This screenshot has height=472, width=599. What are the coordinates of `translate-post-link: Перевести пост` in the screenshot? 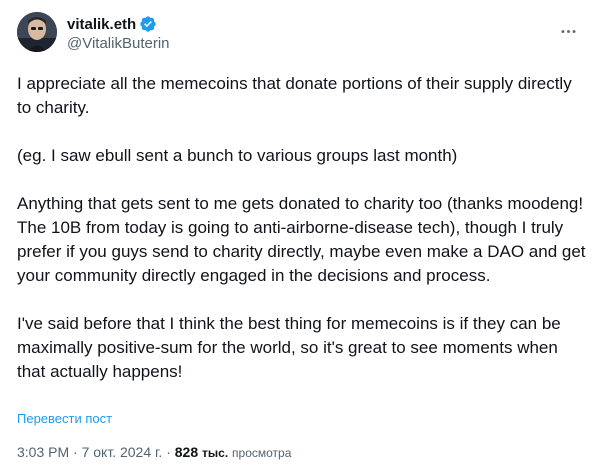 It's located at (64, 418).